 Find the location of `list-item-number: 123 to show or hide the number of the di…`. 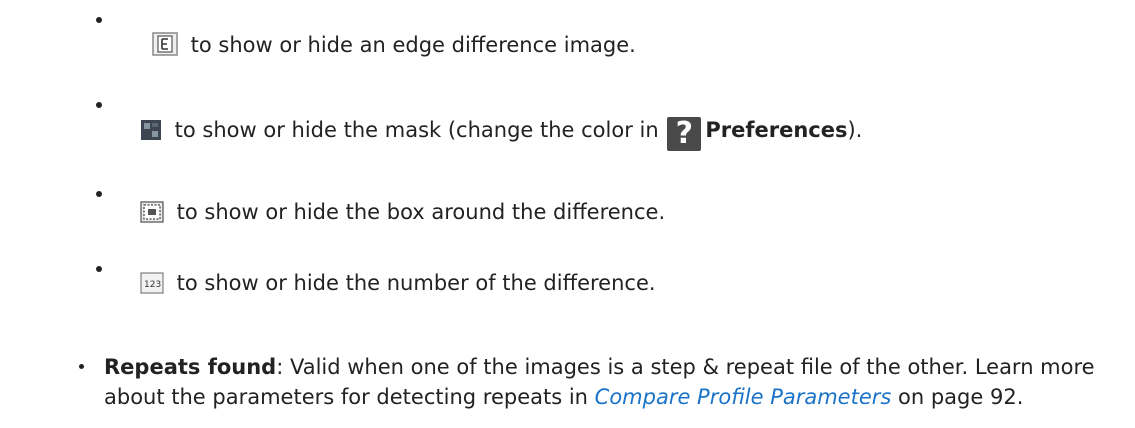

list-item-number: 123 to show or hide the number of the di… is located at coordinates (398, 285).